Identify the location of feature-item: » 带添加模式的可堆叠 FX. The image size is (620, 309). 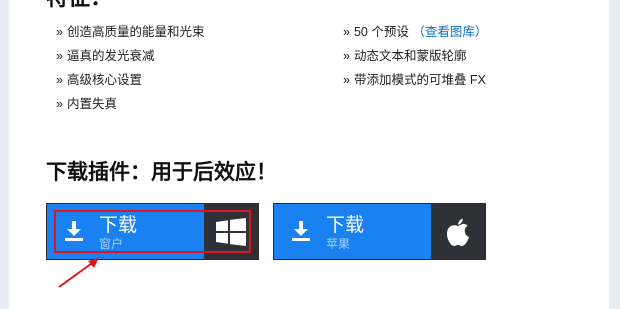
(414, 80).